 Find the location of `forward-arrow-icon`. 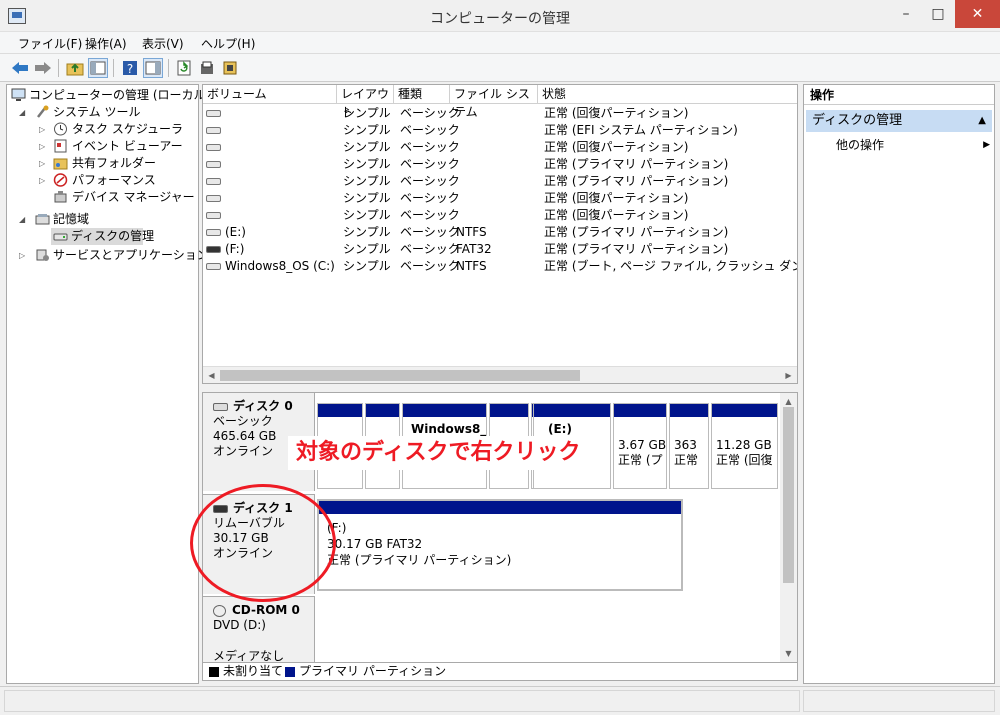

forward-arrow-icon is located at coordinates (43, 68).